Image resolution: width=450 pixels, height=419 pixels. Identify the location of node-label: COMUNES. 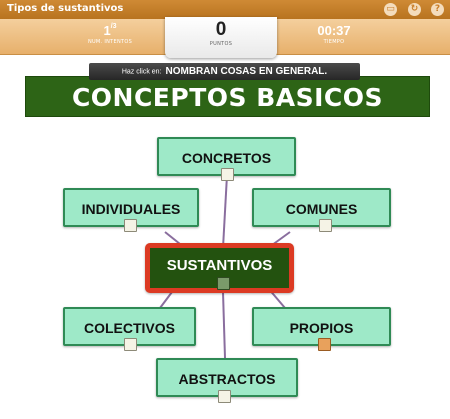
(321, 209).